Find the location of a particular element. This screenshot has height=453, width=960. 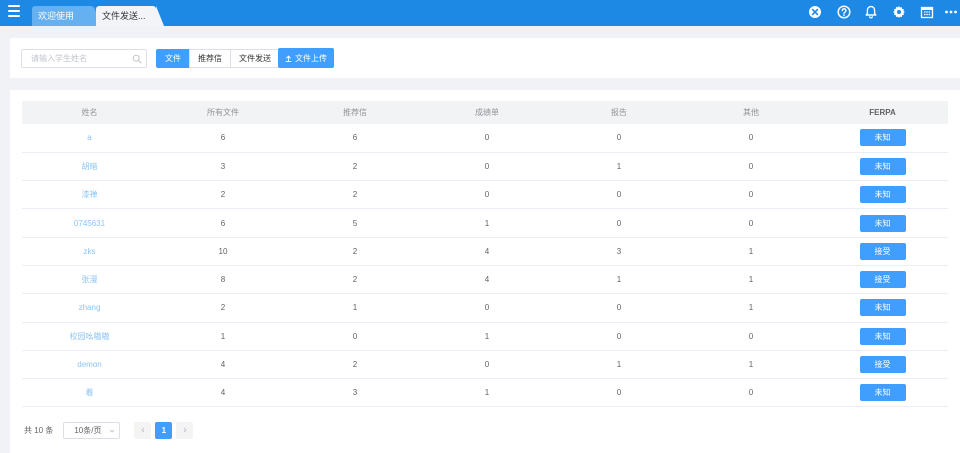

column-header-ferpa: FERPA is located at coordinates (882, 112).